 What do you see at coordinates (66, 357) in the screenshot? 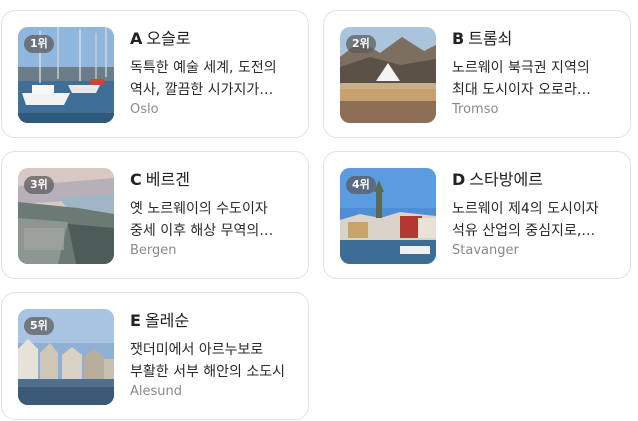
I see `canal-houses-photo: 5위` at bounding box center [66, 357].